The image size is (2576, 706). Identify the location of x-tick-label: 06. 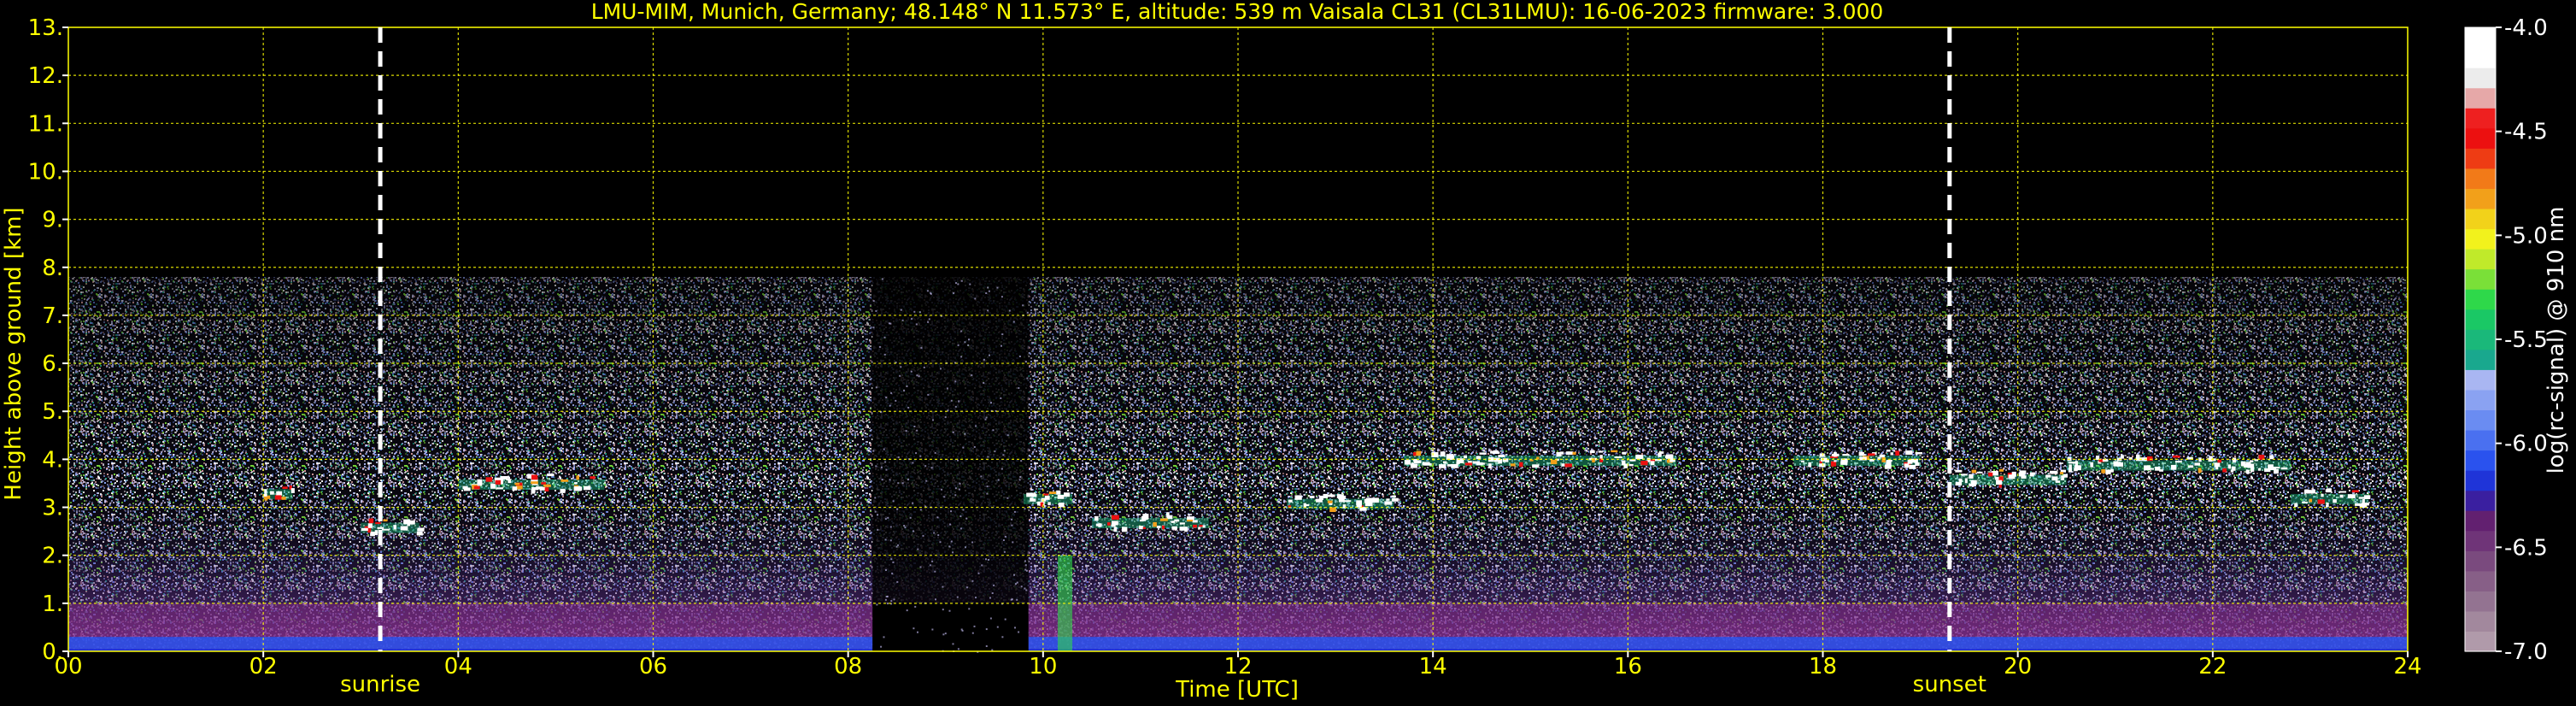
(653, 667).